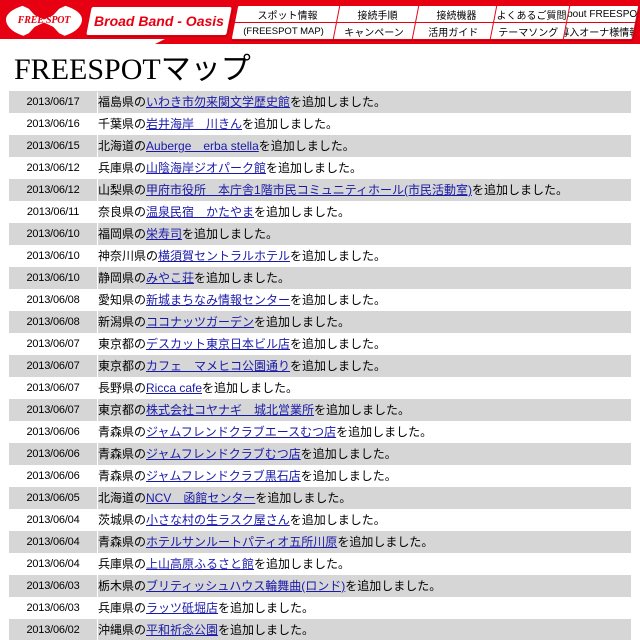  Describe the element at coordinates (287, 14) in the screenshot. I see `nav-item-spot-info: スポット情報` at that location.